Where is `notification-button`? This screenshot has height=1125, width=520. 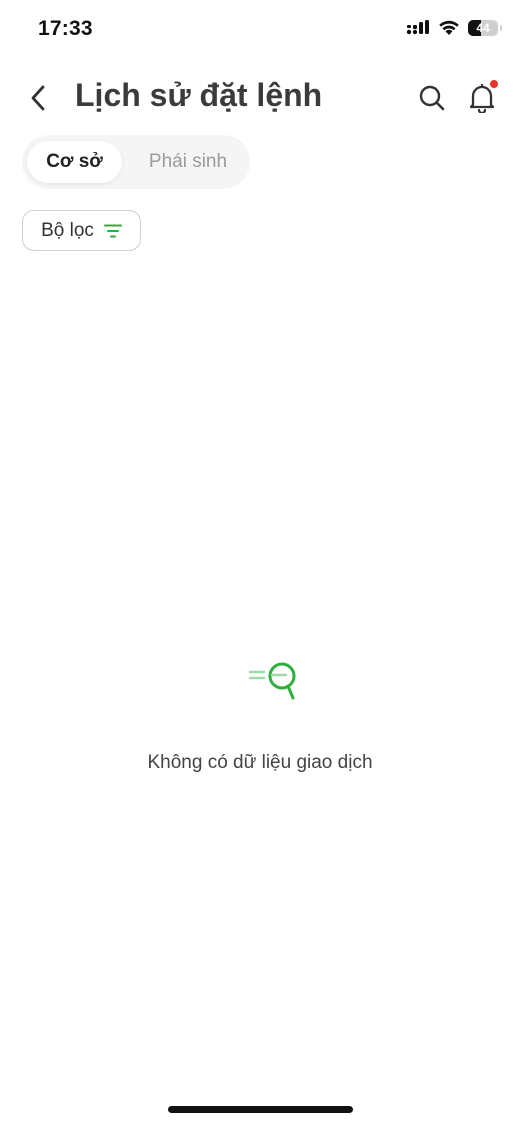 notification-button is located at coordinates (482, 98).